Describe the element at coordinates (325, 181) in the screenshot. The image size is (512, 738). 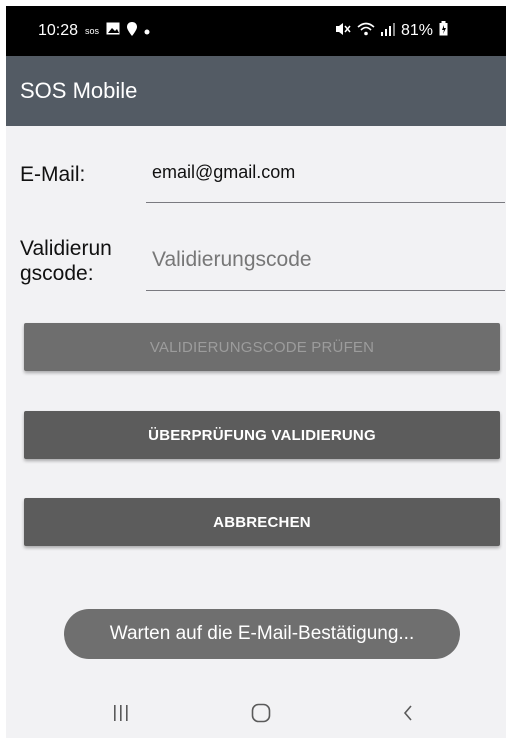
I see `email-field: email@gmail.com` at that location.